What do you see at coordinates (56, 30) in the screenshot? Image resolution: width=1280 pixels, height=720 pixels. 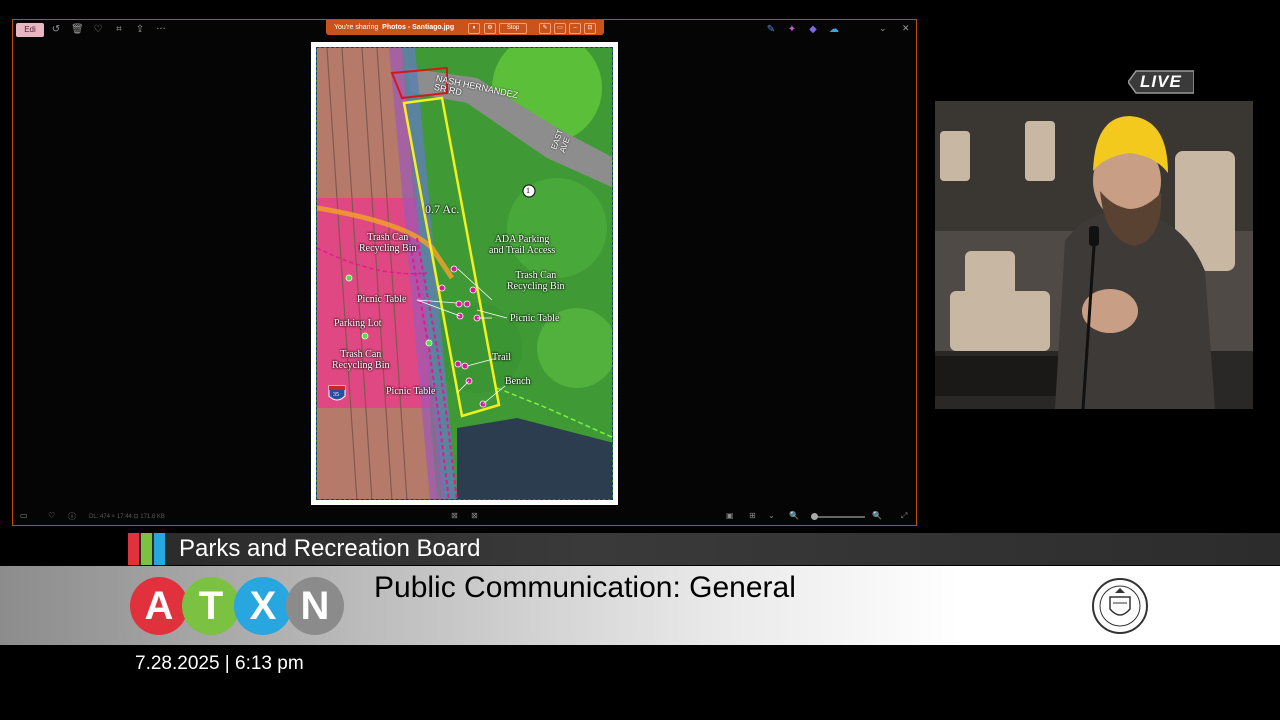 I see `rotate-icon: ↺` at bounding box center [56, 30].